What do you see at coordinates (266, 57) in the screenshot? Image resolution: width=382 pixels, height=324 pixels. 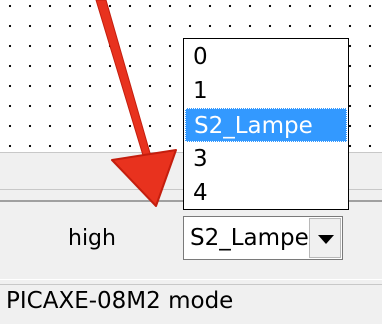 I see `dropdown-option: 0` at bounding box center [266, 57].